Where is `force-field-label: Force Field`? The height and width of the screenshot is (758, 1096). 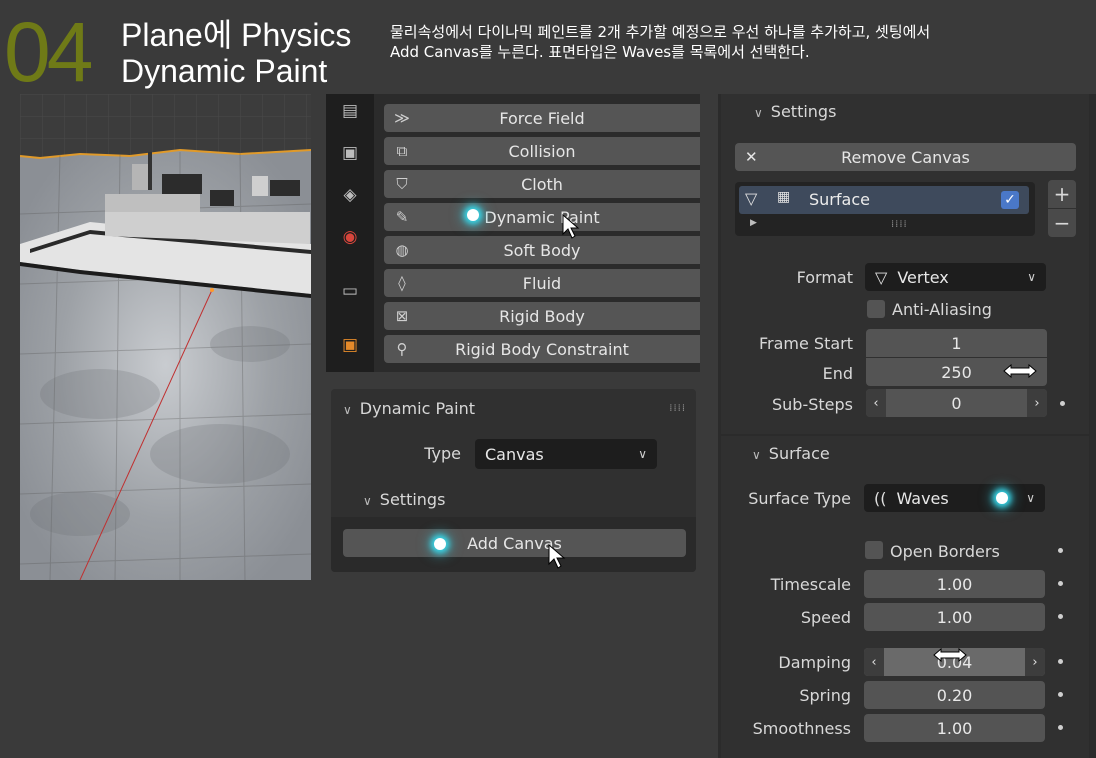
force-field-label: Force Field is located at coordinates (542, 118).